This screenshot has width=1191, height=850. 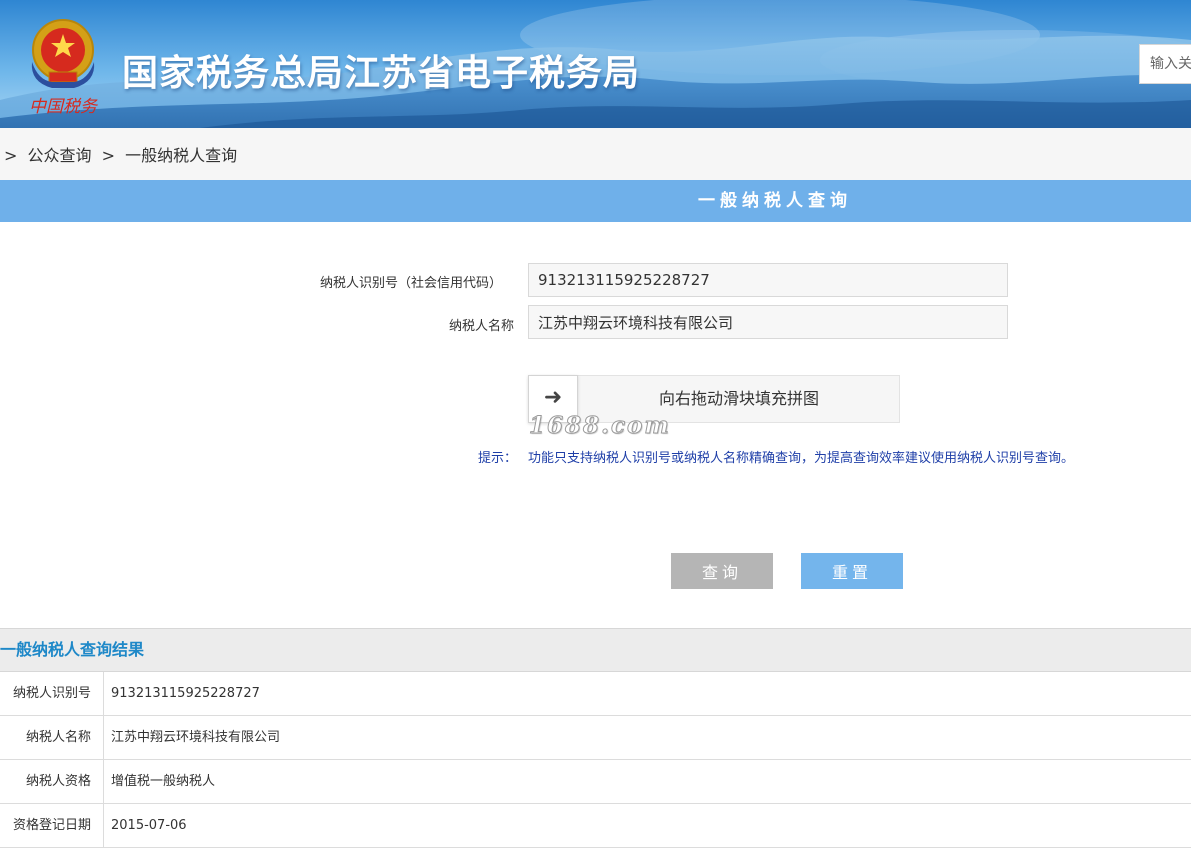 I want to click on arrow-right-icon: ➜, so click(x=553, y=397).